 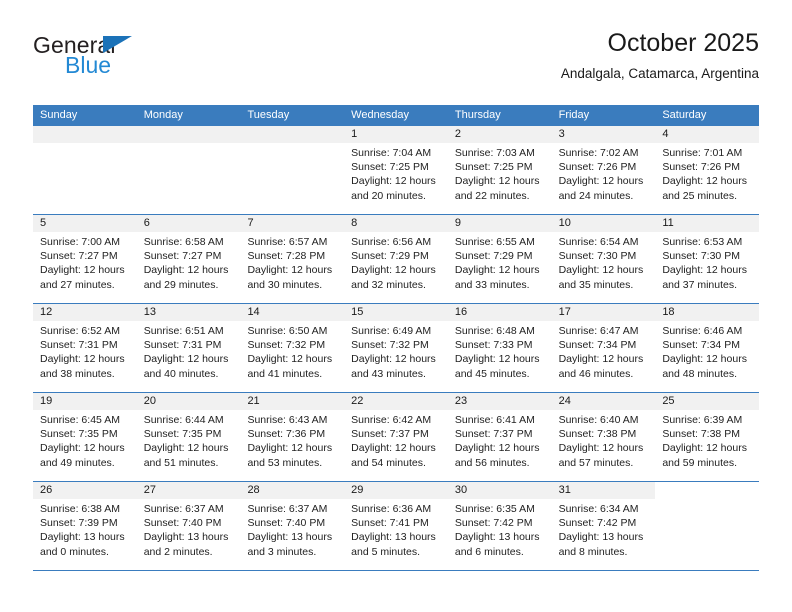 What do you see at coordinates (597, 523) in the screenshot?
I see `sunset-time: Sunset: 7:42 PM` at bounding box center [597, 523].